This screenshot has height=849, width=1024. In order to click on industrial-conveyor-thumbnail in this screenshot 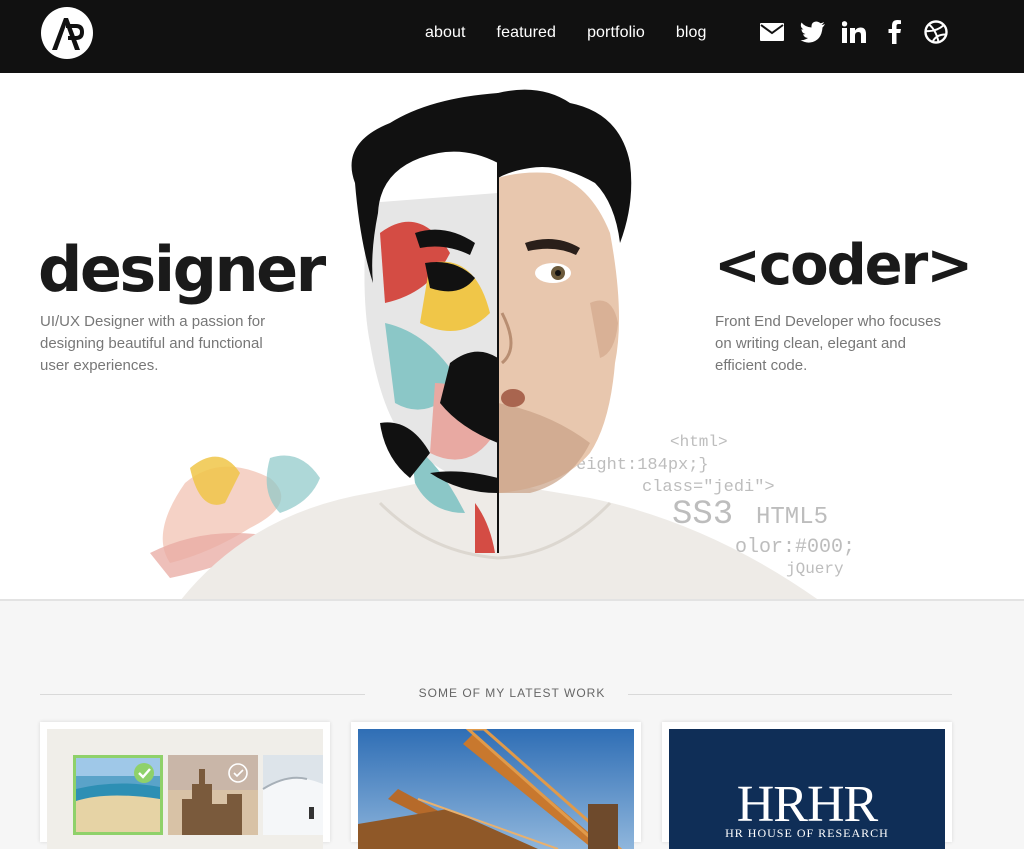, I will do `click(496, 789)`.